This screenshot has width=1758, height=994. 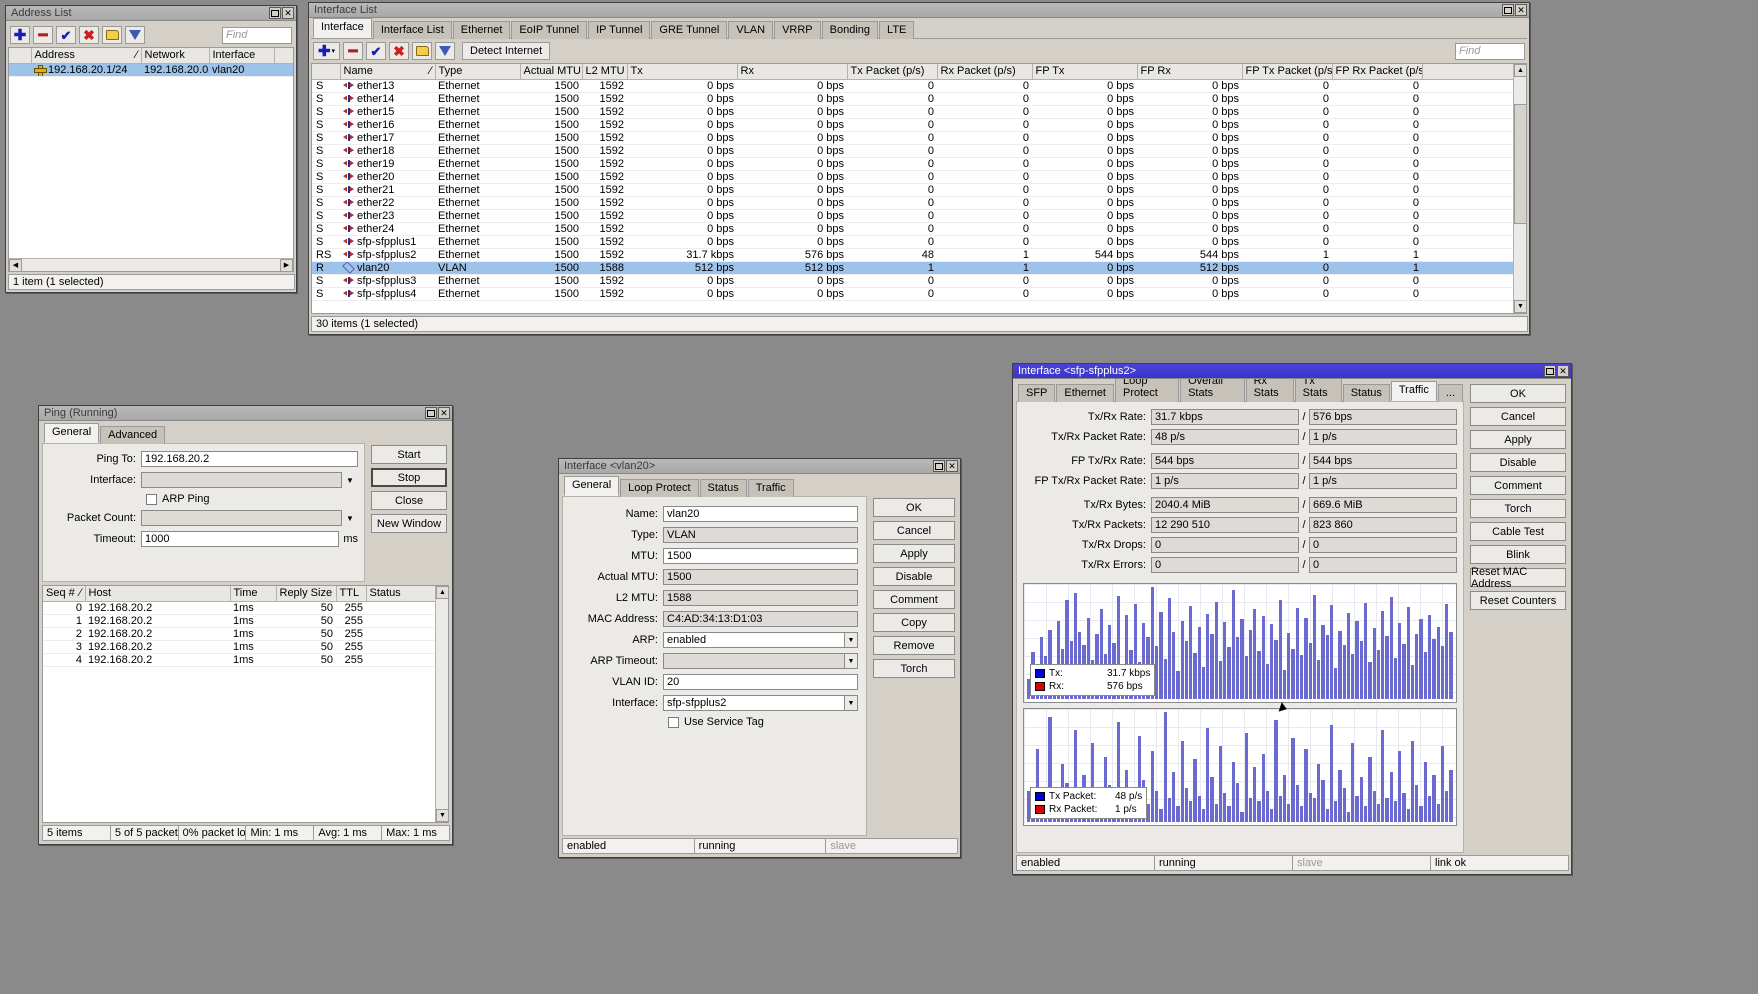 What do you see at coordinates (1225, 417) in the screenshot?
I see `tx-rx-rate-left-value: 31.7 kbps` at bounding box center [1225, 417].